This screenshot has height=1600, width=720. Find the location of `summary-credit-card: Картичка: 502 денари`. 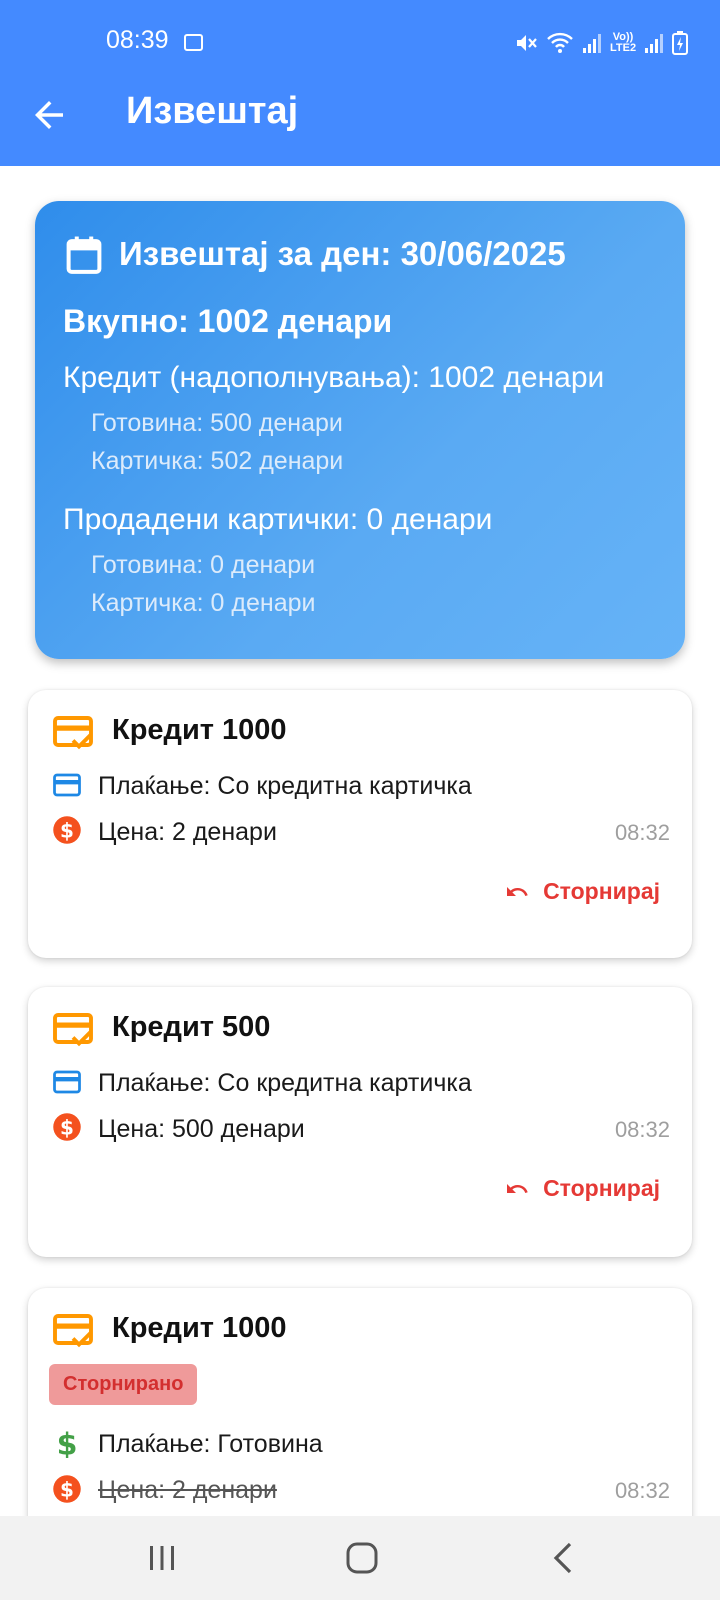

summary-credit-card: Картичка: 502 денари is located at coordinates (217, 461).